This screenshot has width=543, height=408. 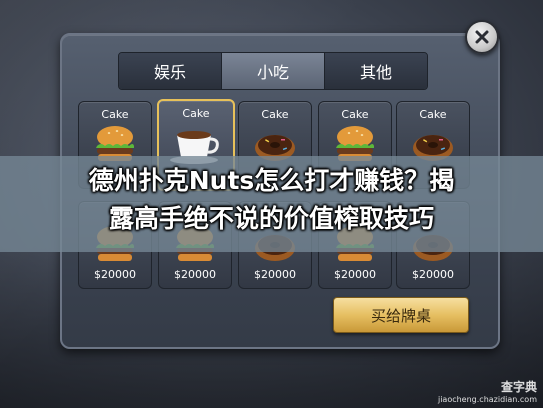 I want to click on buy-for-table-button: 买给牌桌, so click(x=401, y=315).